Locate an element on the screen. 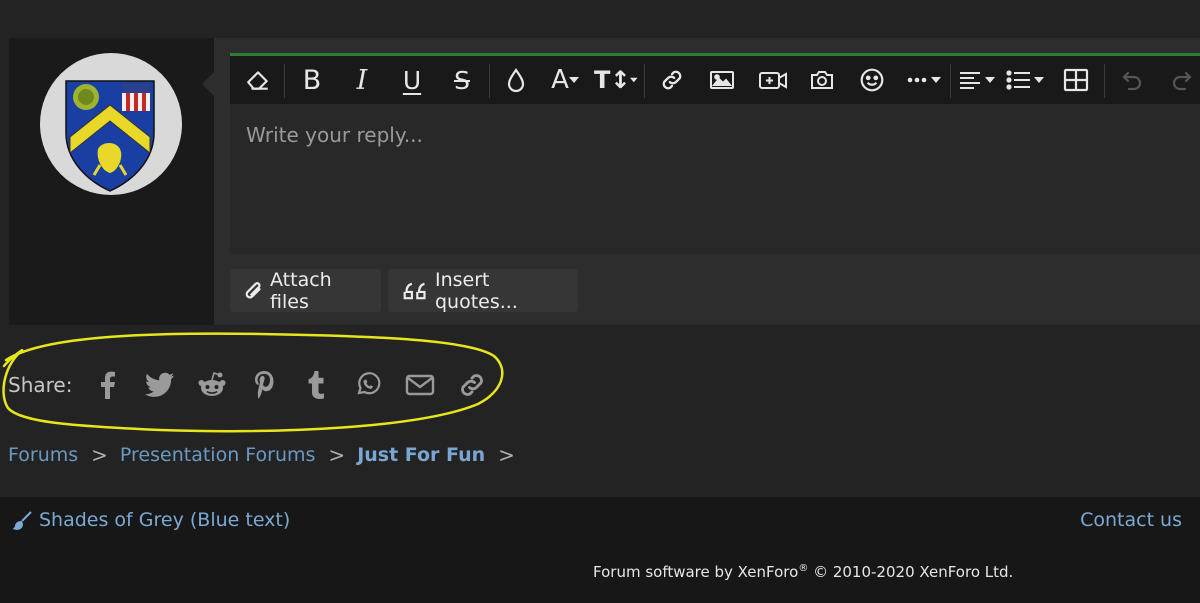  pinterest-icon is located at coordinates (264, 385).